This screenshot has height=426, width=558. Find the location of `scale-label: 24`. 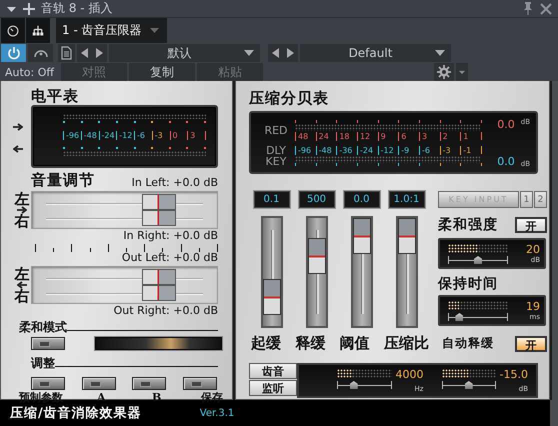

scale-label: 24 is located at coordinates (325, 136).